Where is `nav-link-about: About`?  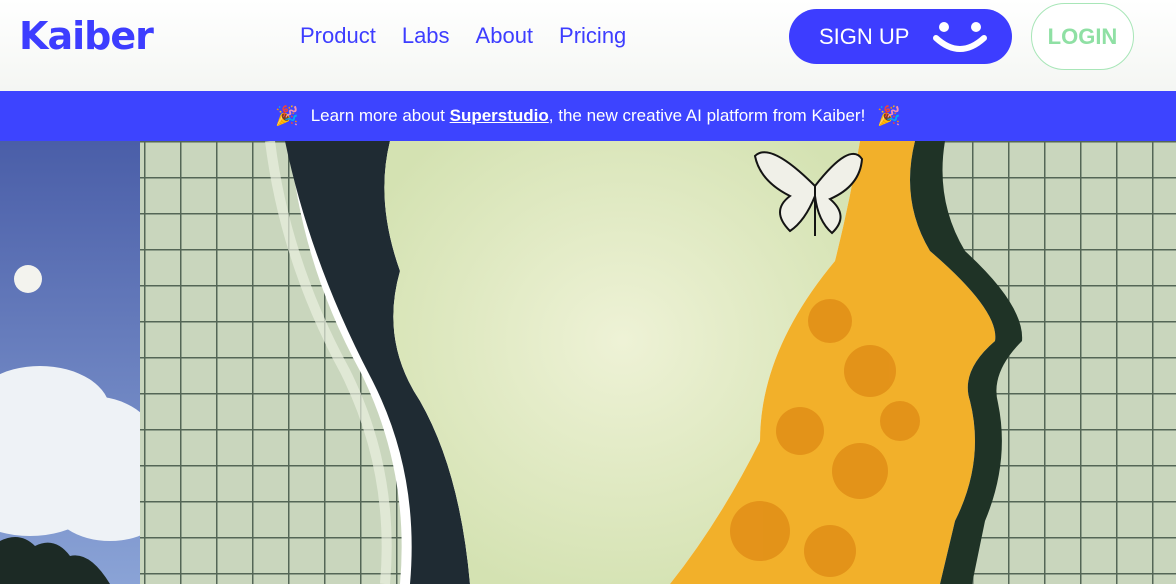
nav-link-about: About is located at coordinates (505, 36).